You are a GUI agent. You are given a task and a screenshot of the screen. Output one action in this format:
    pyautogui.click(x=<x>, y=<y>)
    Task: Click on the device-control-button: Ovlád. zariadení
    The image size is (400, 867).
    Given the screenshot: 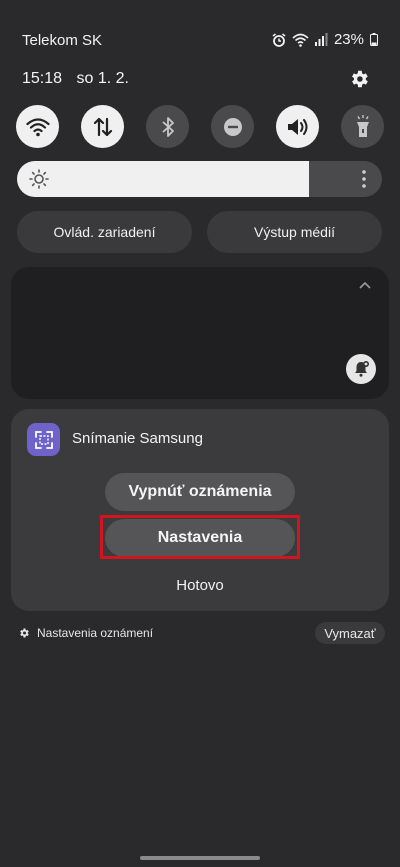 What is the action you would take?
    pyautogui.click(x=104, y=232)
    